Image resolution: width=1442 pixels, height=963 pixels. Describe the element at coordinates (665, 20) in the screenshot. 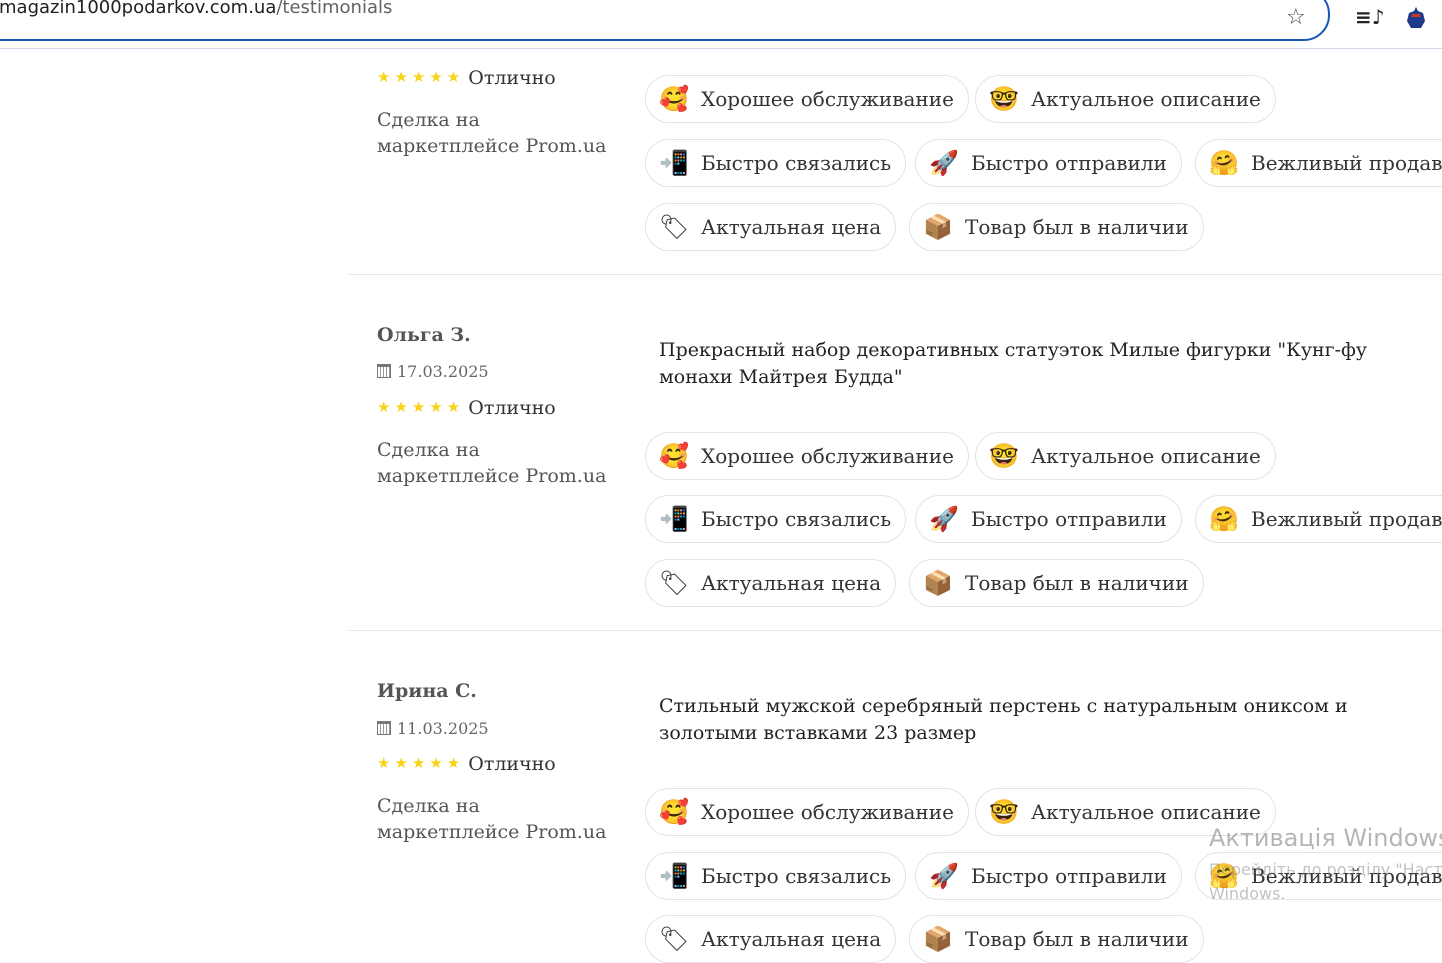

I see `address-bar: magazin1000podarkov.com.ua/testimonials` at that location.